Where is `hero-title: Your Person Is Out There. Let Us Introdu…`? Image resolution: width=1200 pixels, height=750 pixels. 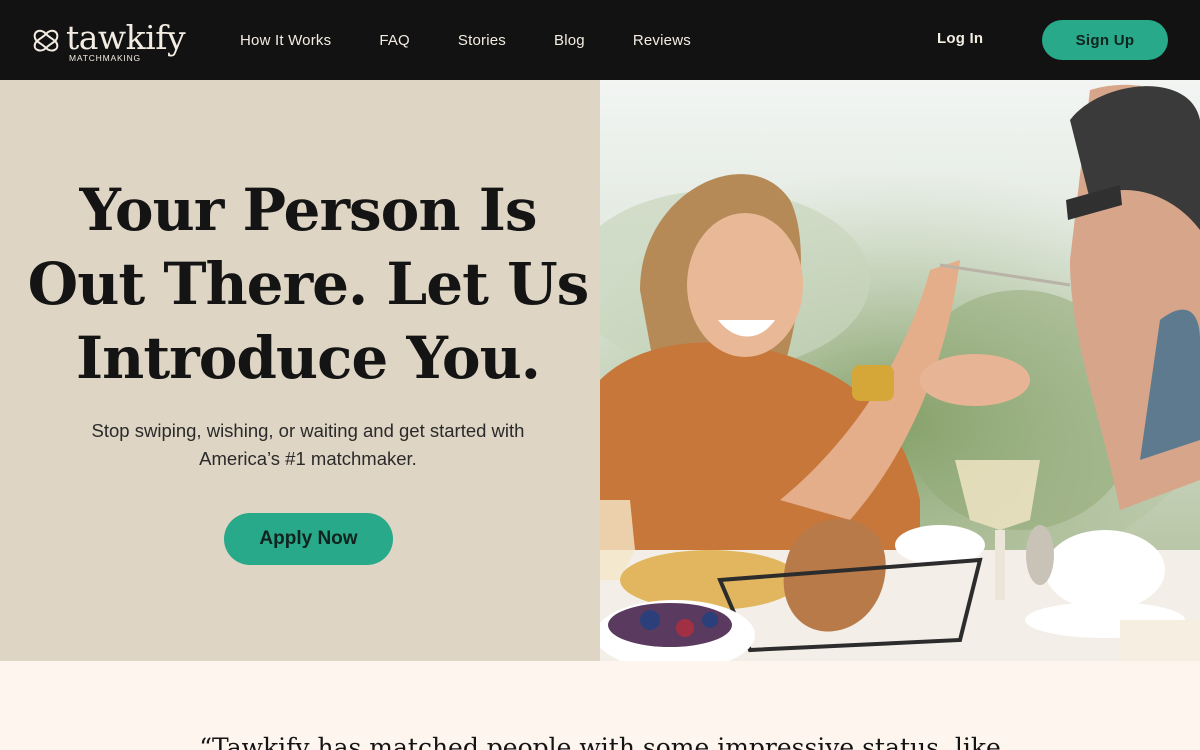
hero-title: Your Person Is Out There. Let Us Introdu… is located at coordinates (308, 284).